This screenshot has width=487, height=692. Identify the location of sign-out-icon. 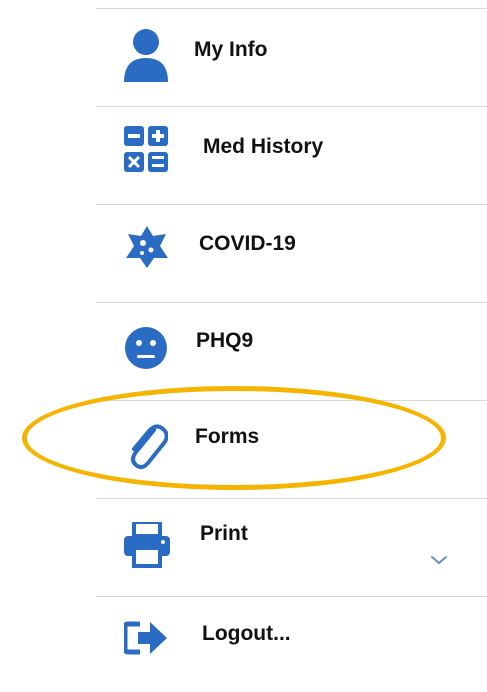
(145, 638).